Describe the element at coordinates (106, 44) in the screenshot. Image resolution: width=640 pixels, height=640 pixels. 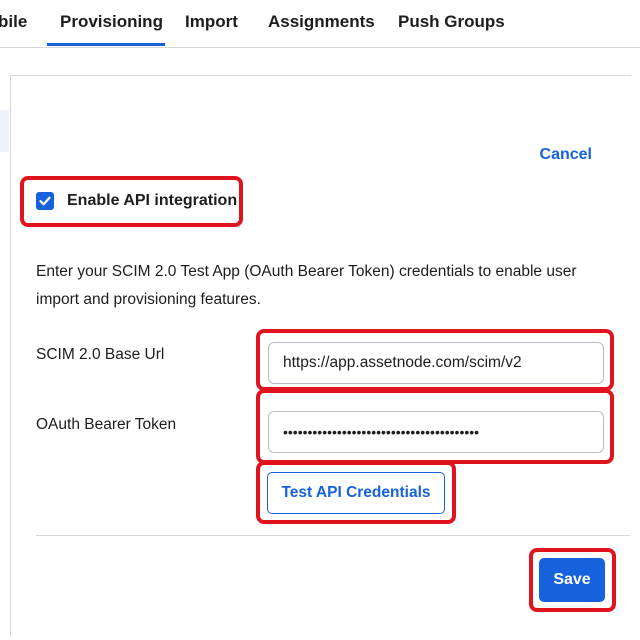
I see `active-tab-indicator` at that location.